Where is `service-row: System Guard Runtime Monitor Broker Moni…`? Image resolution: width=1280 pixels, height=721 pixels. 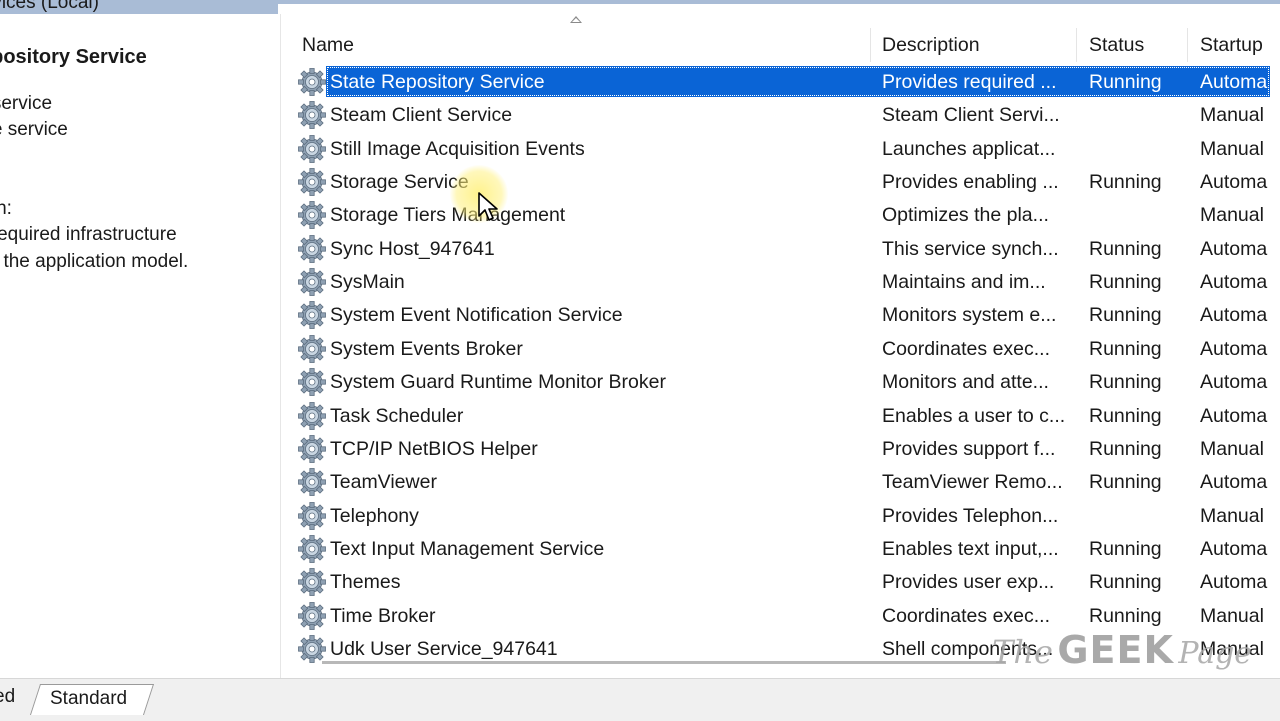
service-row: System Guard Runtime Monitor Broker Moni… is located at coordinates (784, 382).